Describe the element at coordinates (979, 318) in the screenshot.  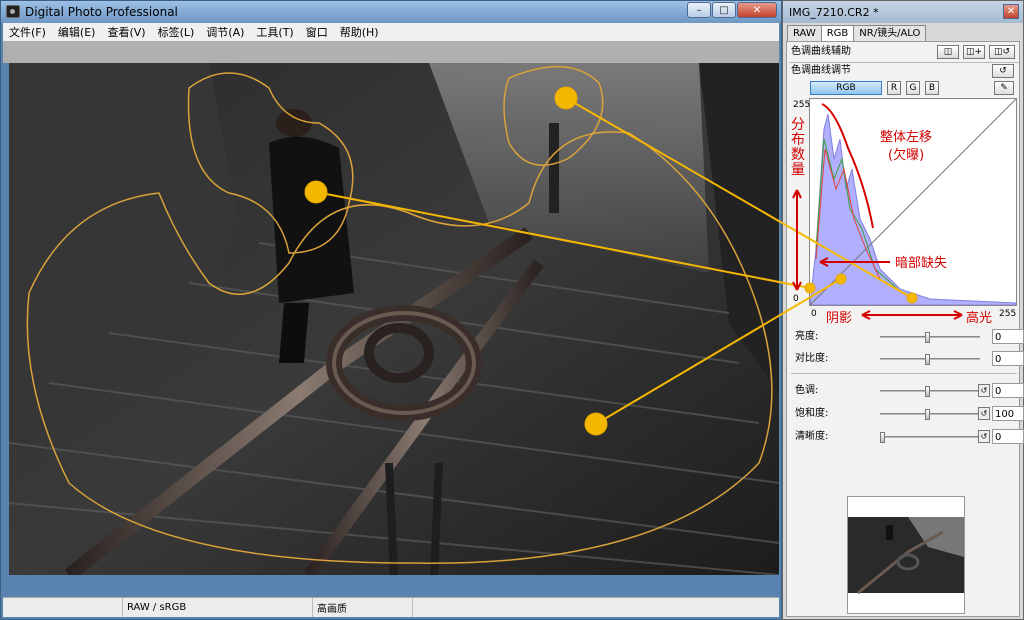
I see `annotation-highlight: 高光` at that location.